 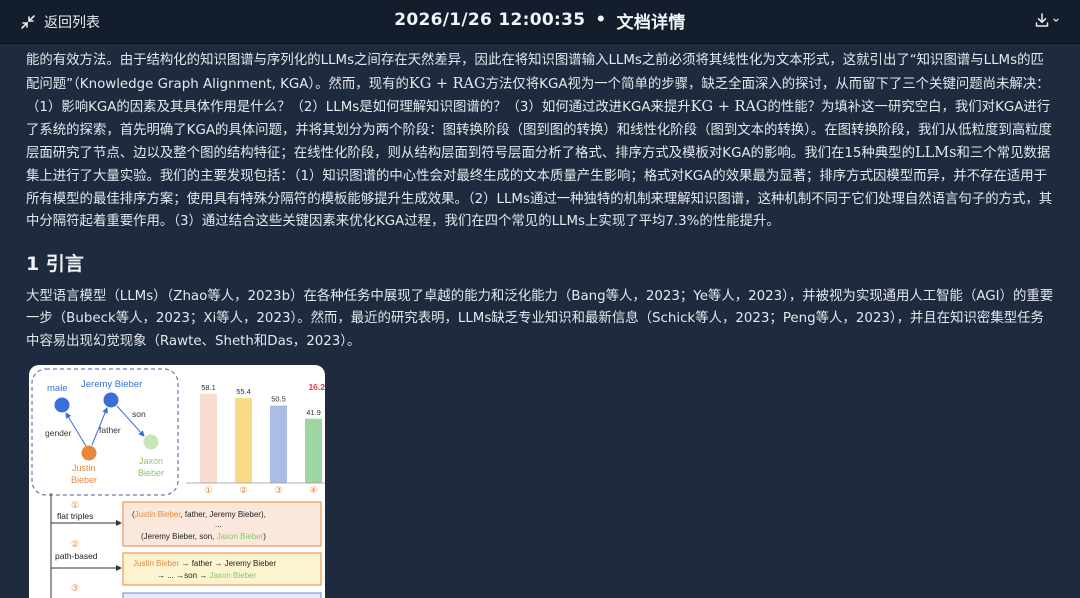 What do you see at coordinates (313, 412) in the screenshot?
I see `bar-value-label-4: 41.9` at bounding box center [313, 412].